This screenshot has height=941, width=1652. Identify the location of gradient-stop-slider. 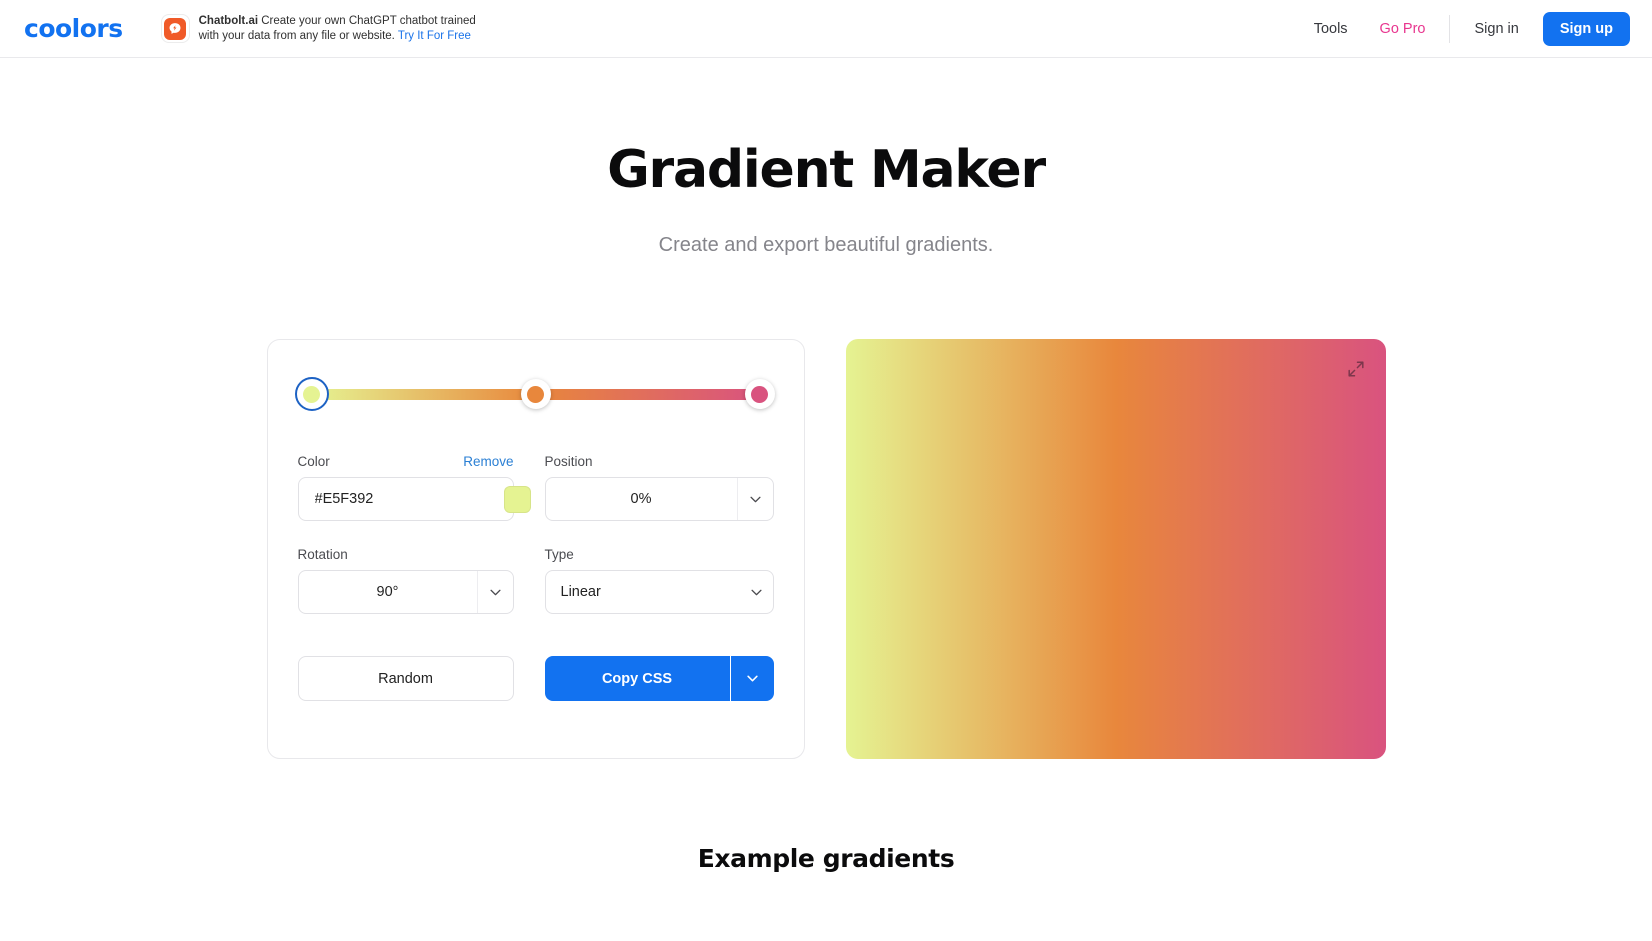
(534, 394).